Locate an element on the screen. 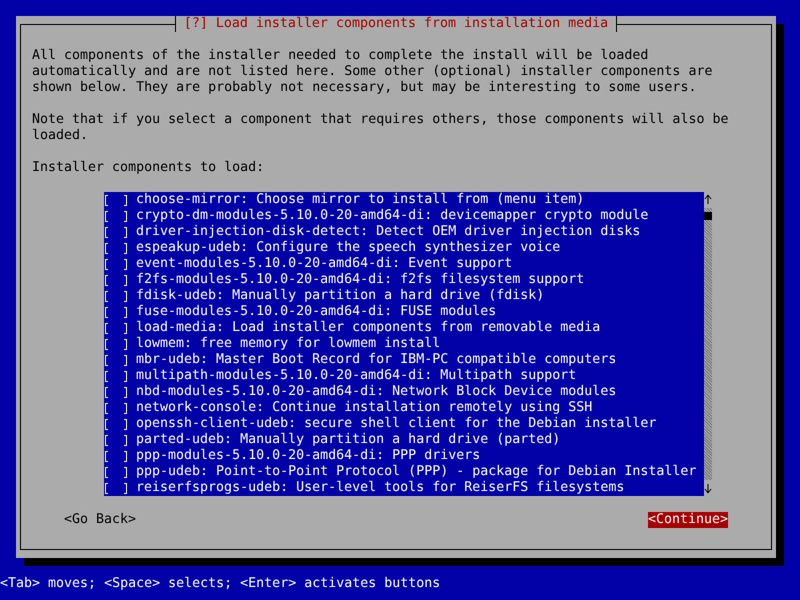  component-label: ppp-modules-5.10.0-20-amd64-di: PPP drivers is located at coordinates (308, 456).